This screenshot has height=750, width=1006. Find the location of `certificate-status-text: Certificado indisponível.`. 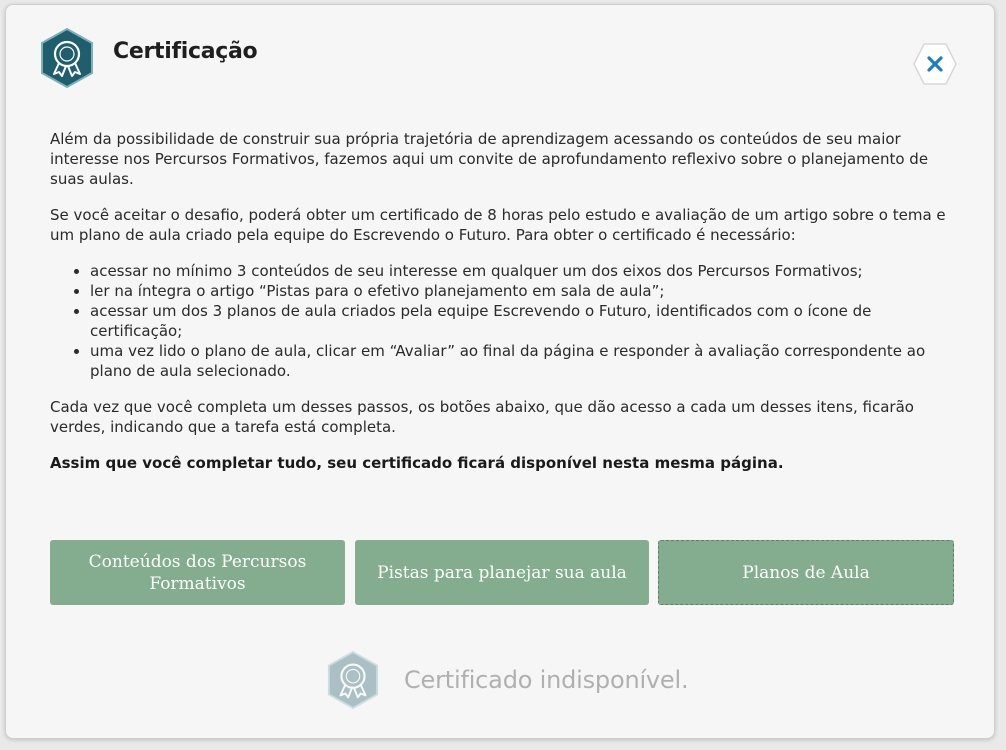

certificate-status-text: Certificado indisponível. is located at coordinates (546, 680).